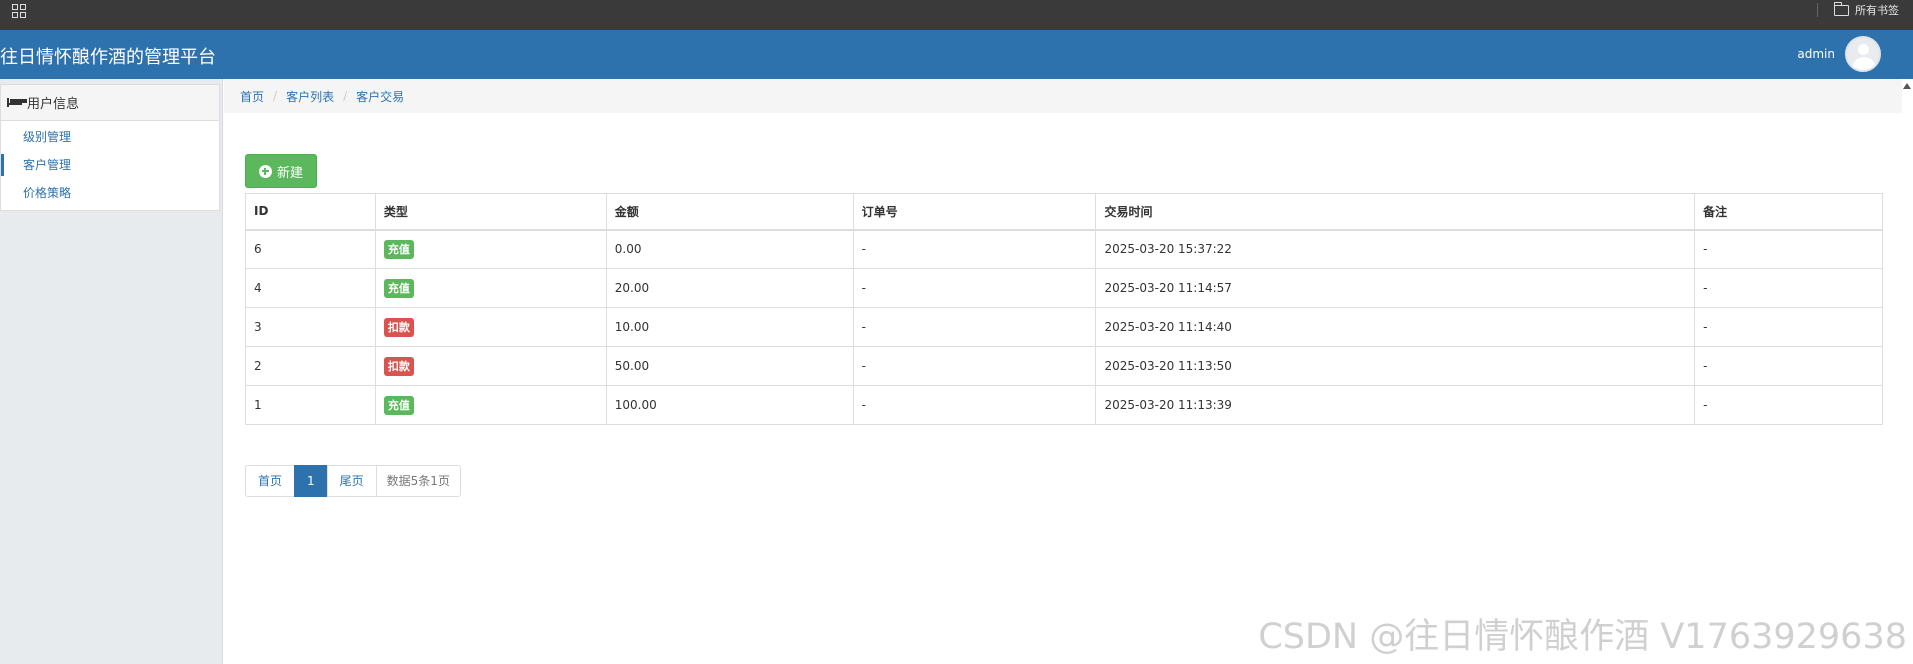 This screenshot has height=664, width=1913. What do you see at coordinates (729, 405) in the screenshot?
I see `cell-amount: 100.00` at bounding box center [729, 405].